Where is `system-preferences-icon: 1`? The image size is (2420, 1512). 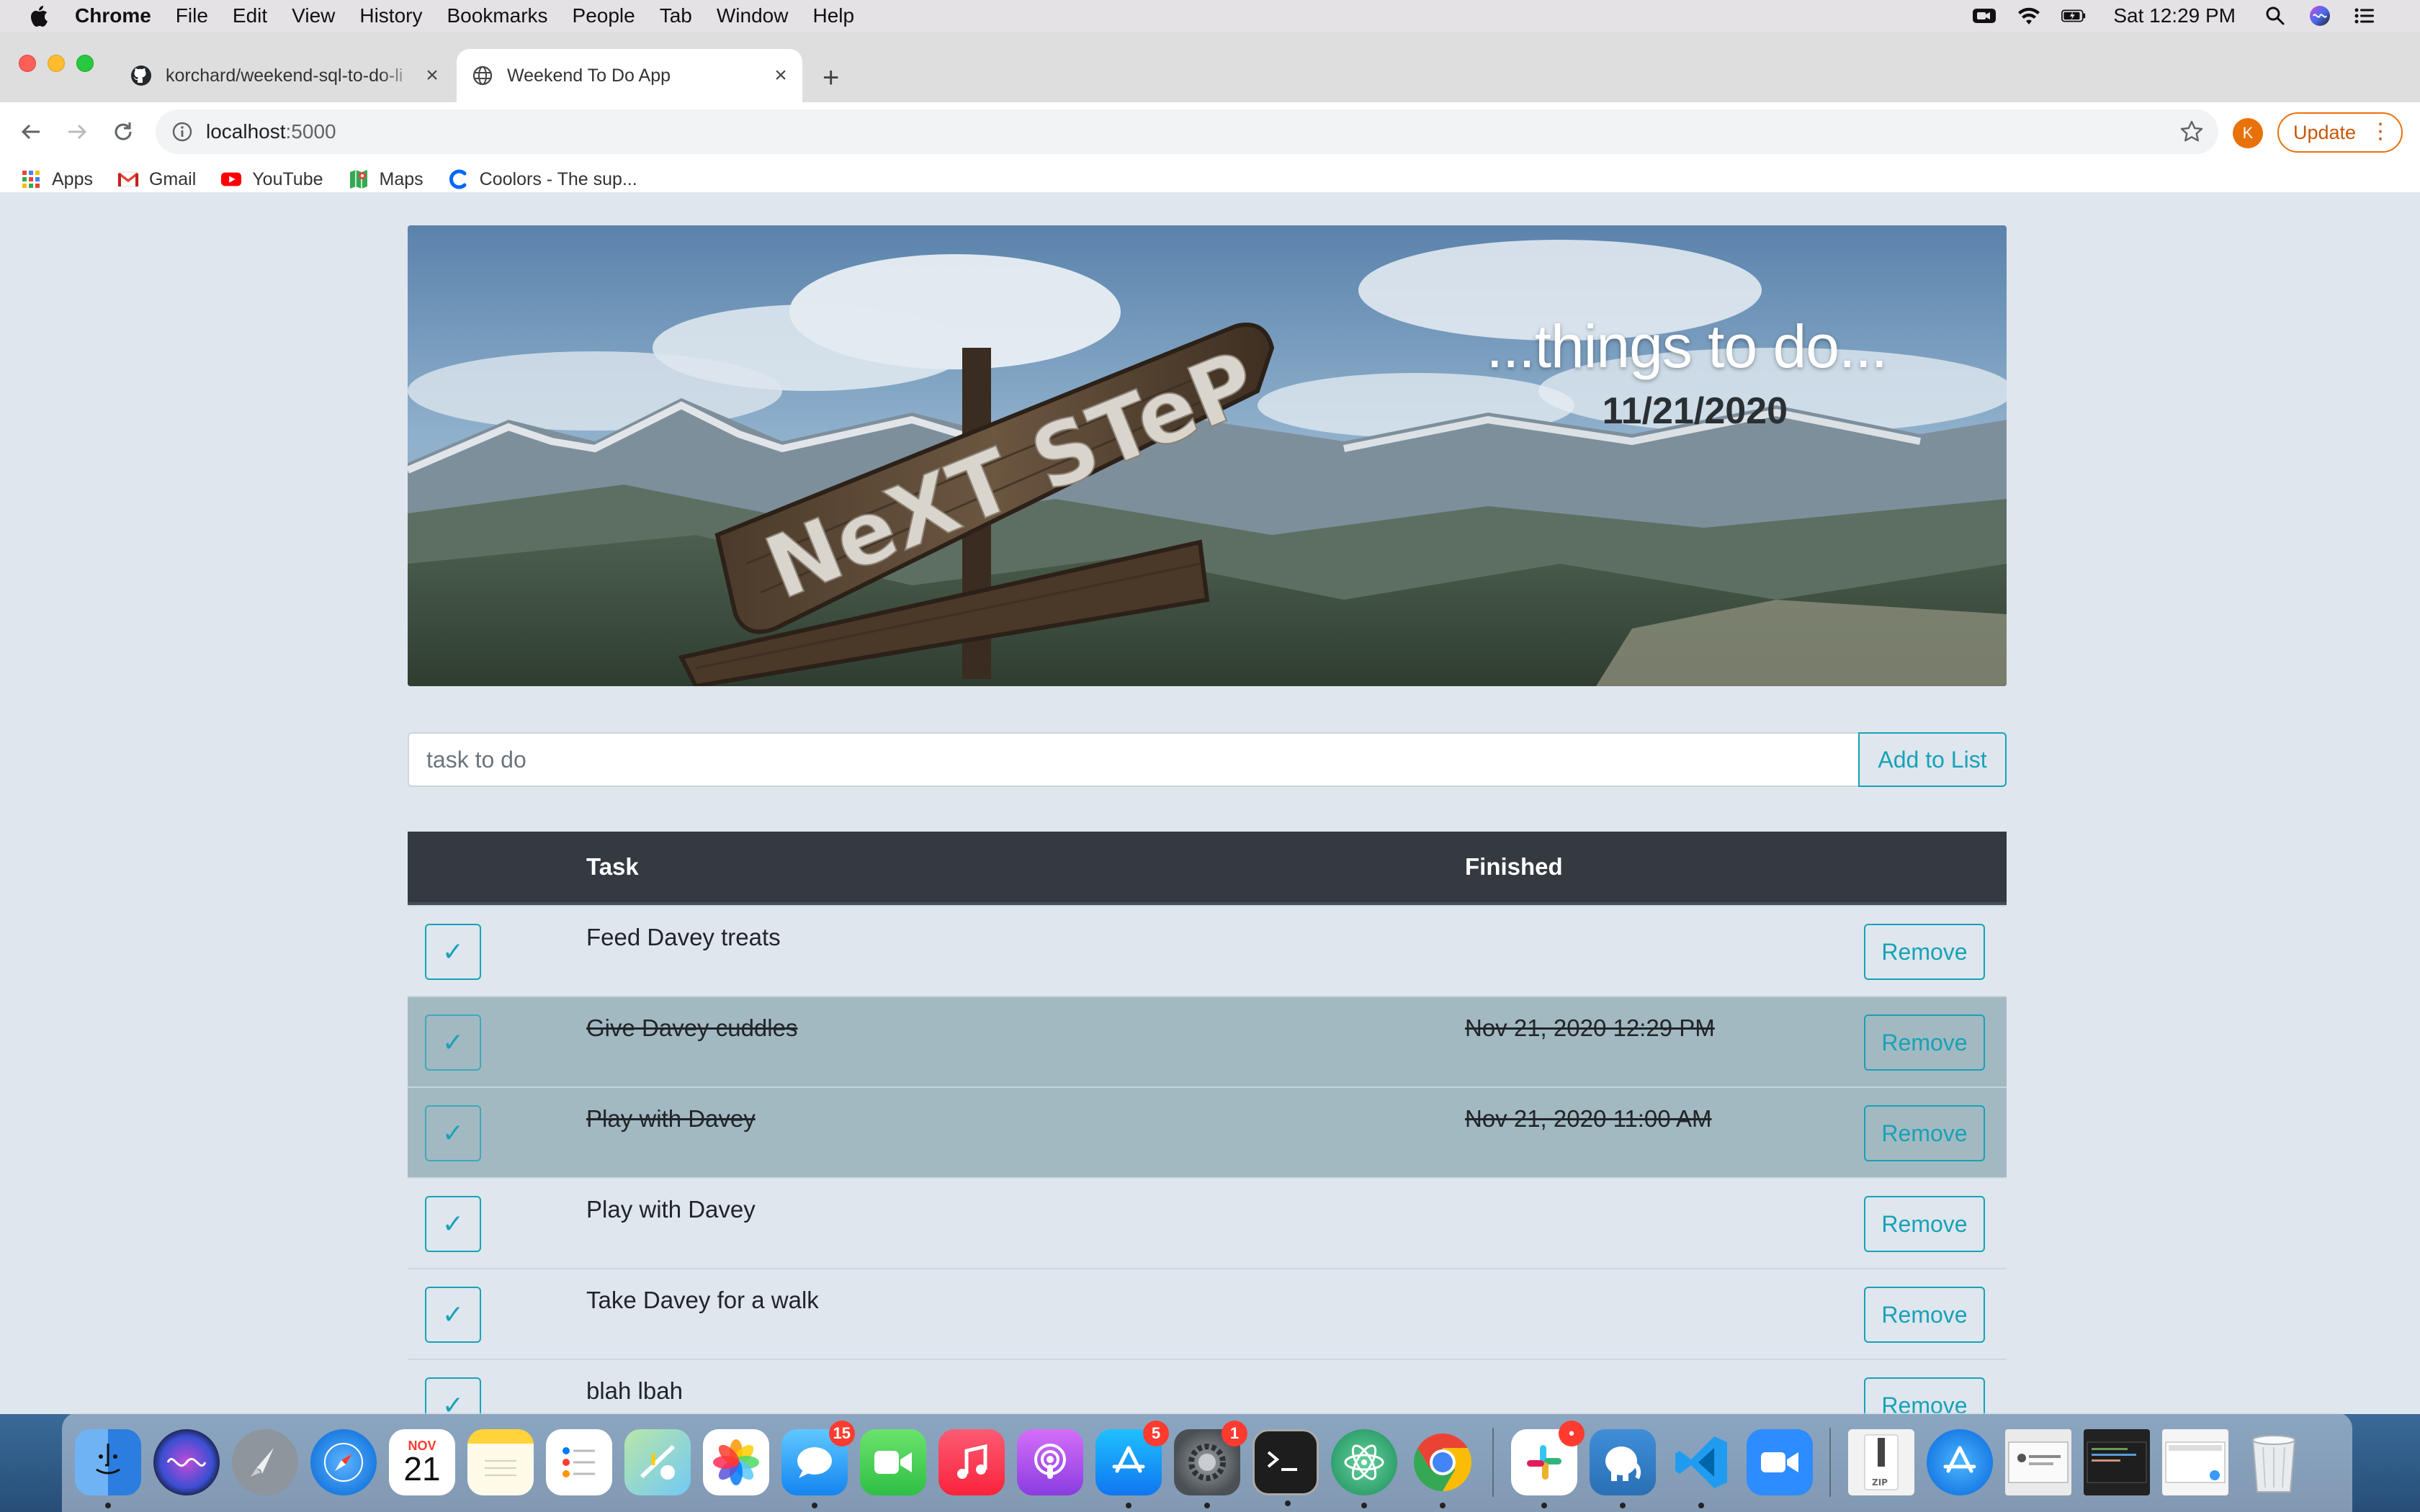
system-preferences-icon: 1 is located at coordinates (1210, 1464).